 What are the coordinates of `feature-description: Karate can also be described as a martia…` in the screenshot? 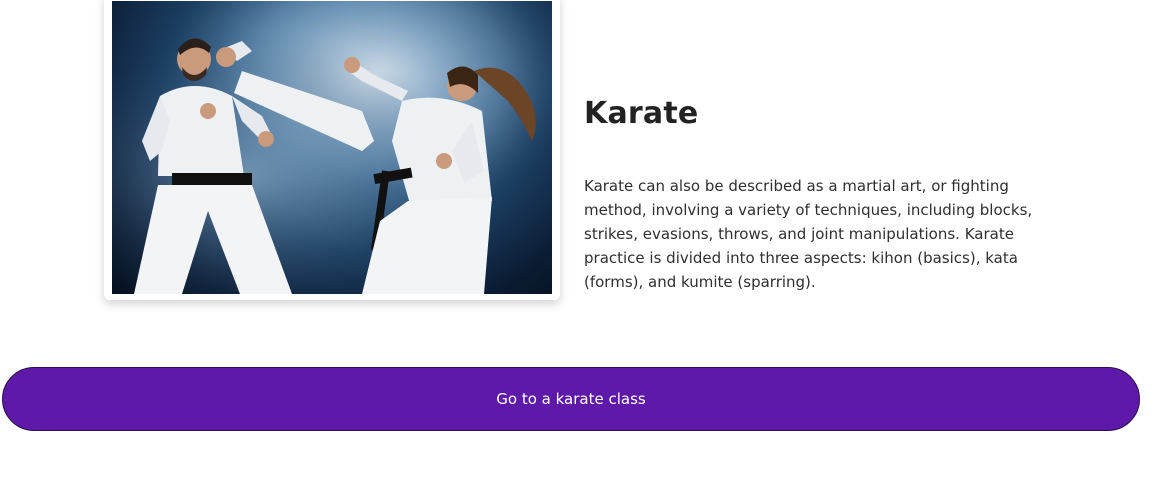 It's located at (808, 234).